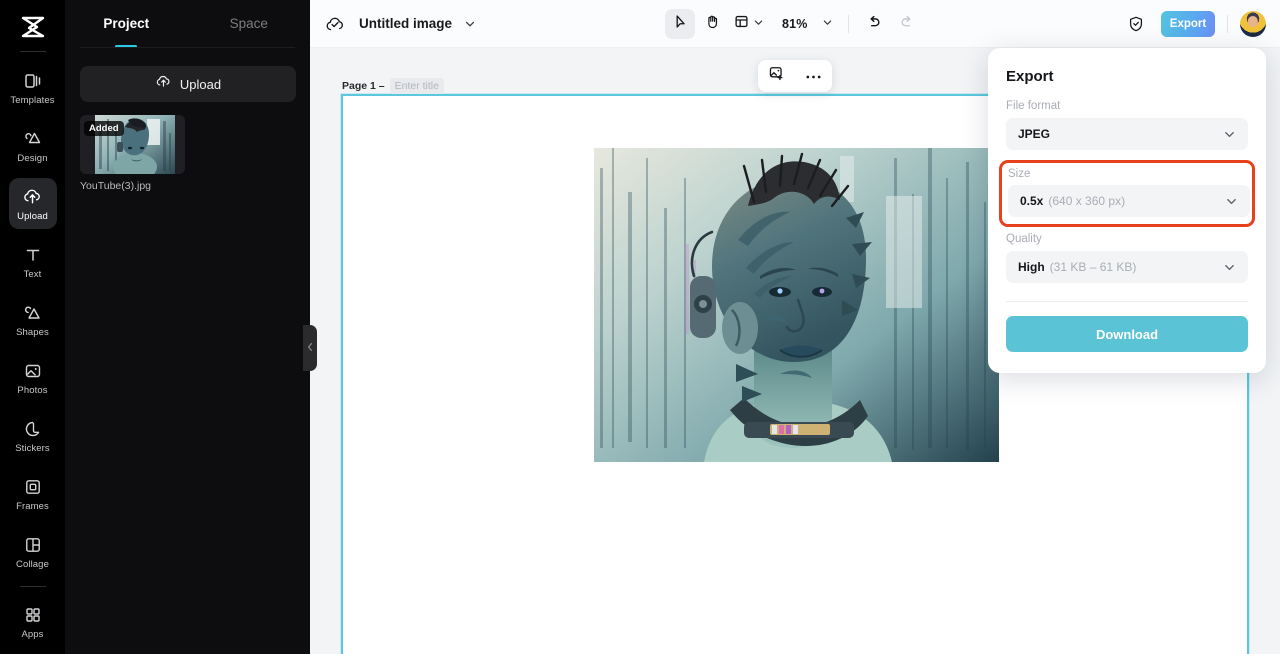  I want to click on sidebar-item-frames: Frames, so click(33, 493).